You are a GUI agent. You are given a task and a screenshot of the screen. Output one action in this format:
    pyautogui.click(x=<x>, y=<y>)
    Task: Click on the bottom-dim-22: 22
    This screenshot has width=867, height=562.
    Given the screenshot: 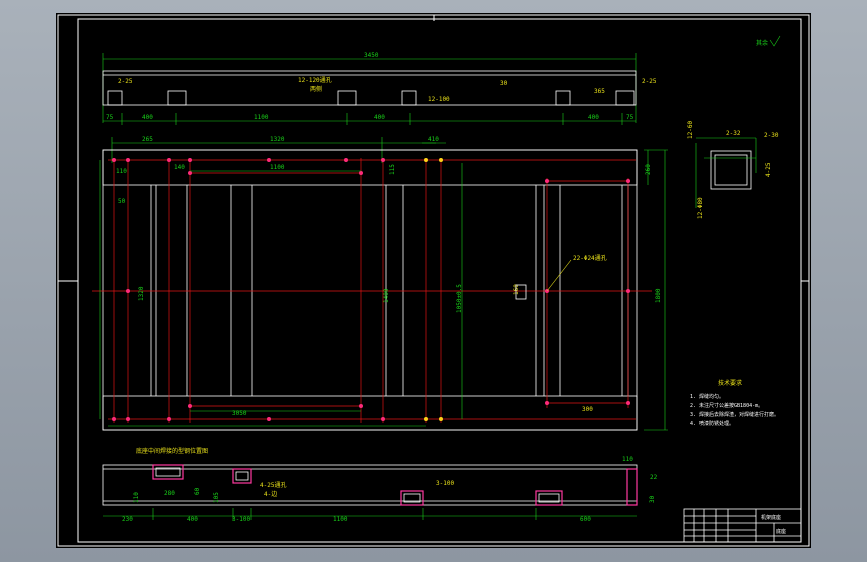 What is the action you would take?
    pyautogui.click(x=654, y=477)
    